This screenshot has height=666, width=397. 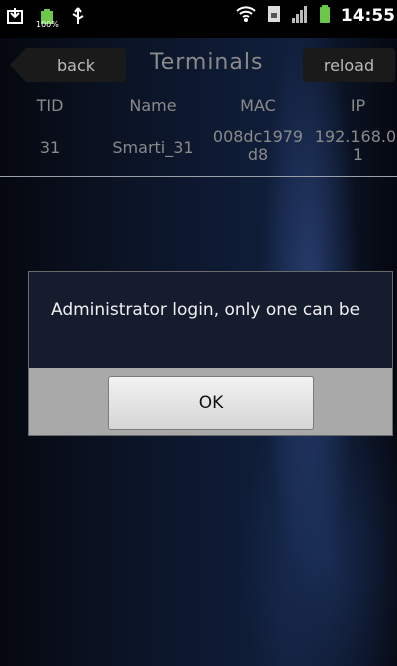 I want to click on column-header-mac: MAC, so click(x=258, y=105).